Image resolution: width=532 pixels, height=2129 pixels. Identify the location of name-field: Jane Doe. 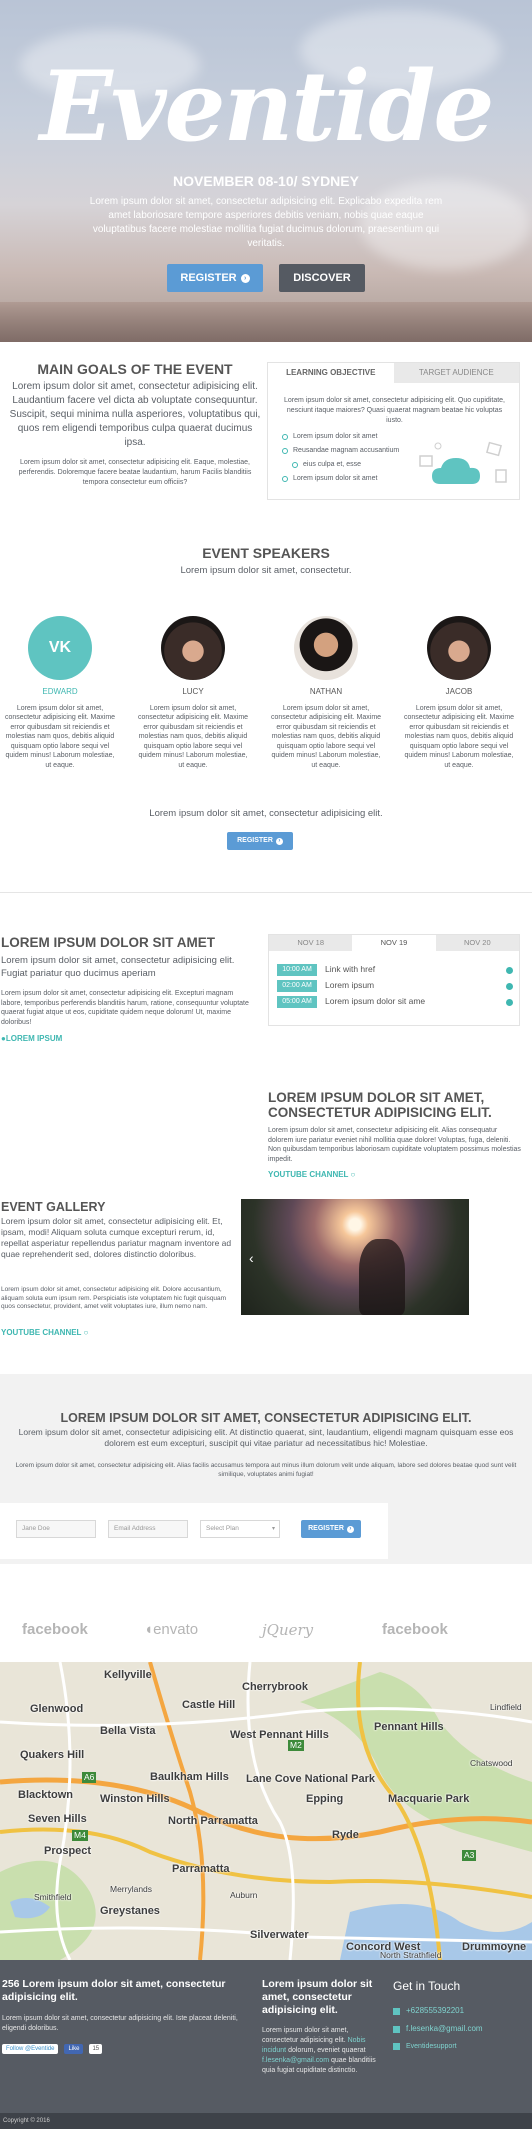
(56, 1529).